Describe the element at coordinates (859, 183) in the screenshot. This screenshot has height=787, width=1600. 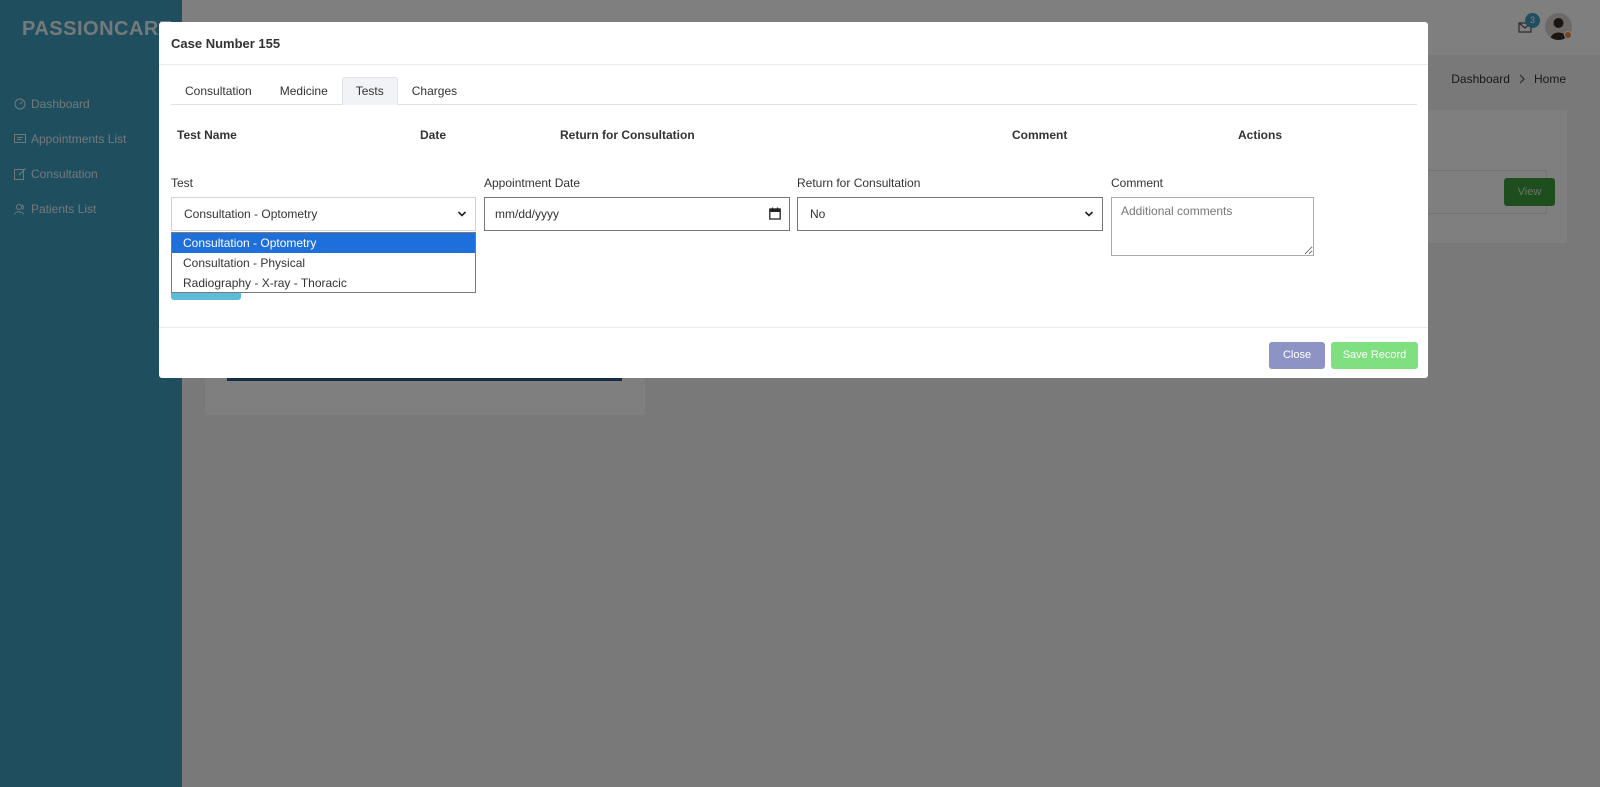
I see `return-label: Return for Consultation` at that location.